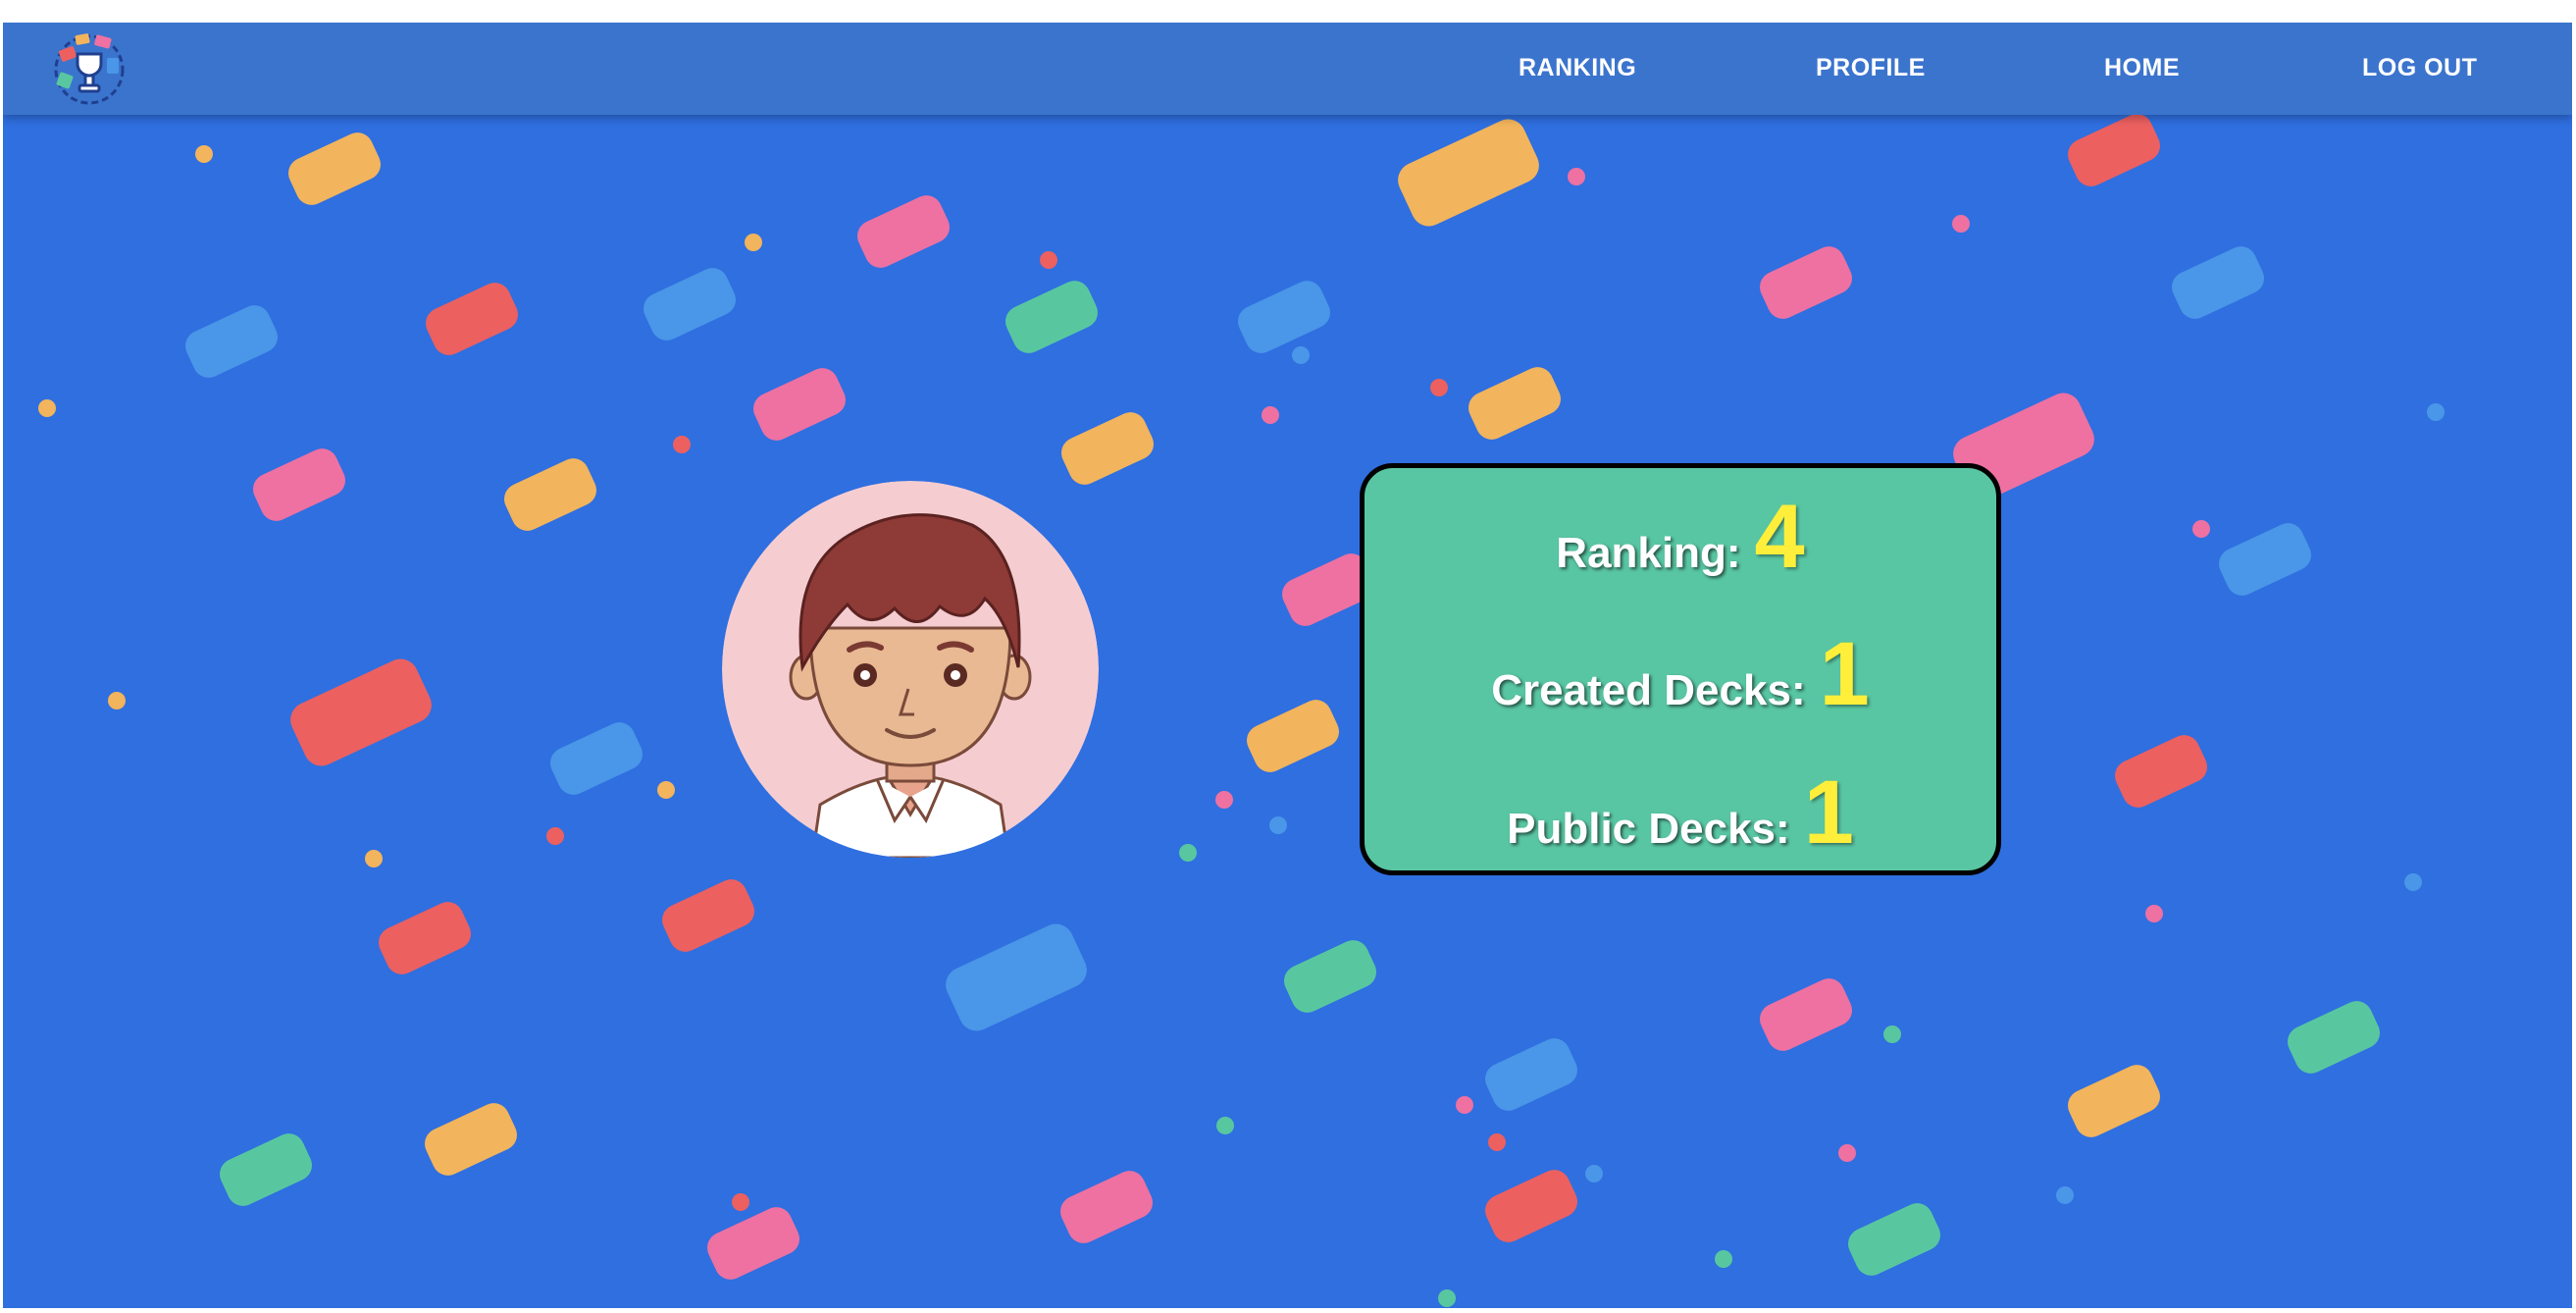 Image resolution: width=2576 pixels, height=1313 pixels. What do you see at coordinates (1844, 674) in the screenshot?
I see `created-decks-value: 1` at bounding box center [1844, 674].